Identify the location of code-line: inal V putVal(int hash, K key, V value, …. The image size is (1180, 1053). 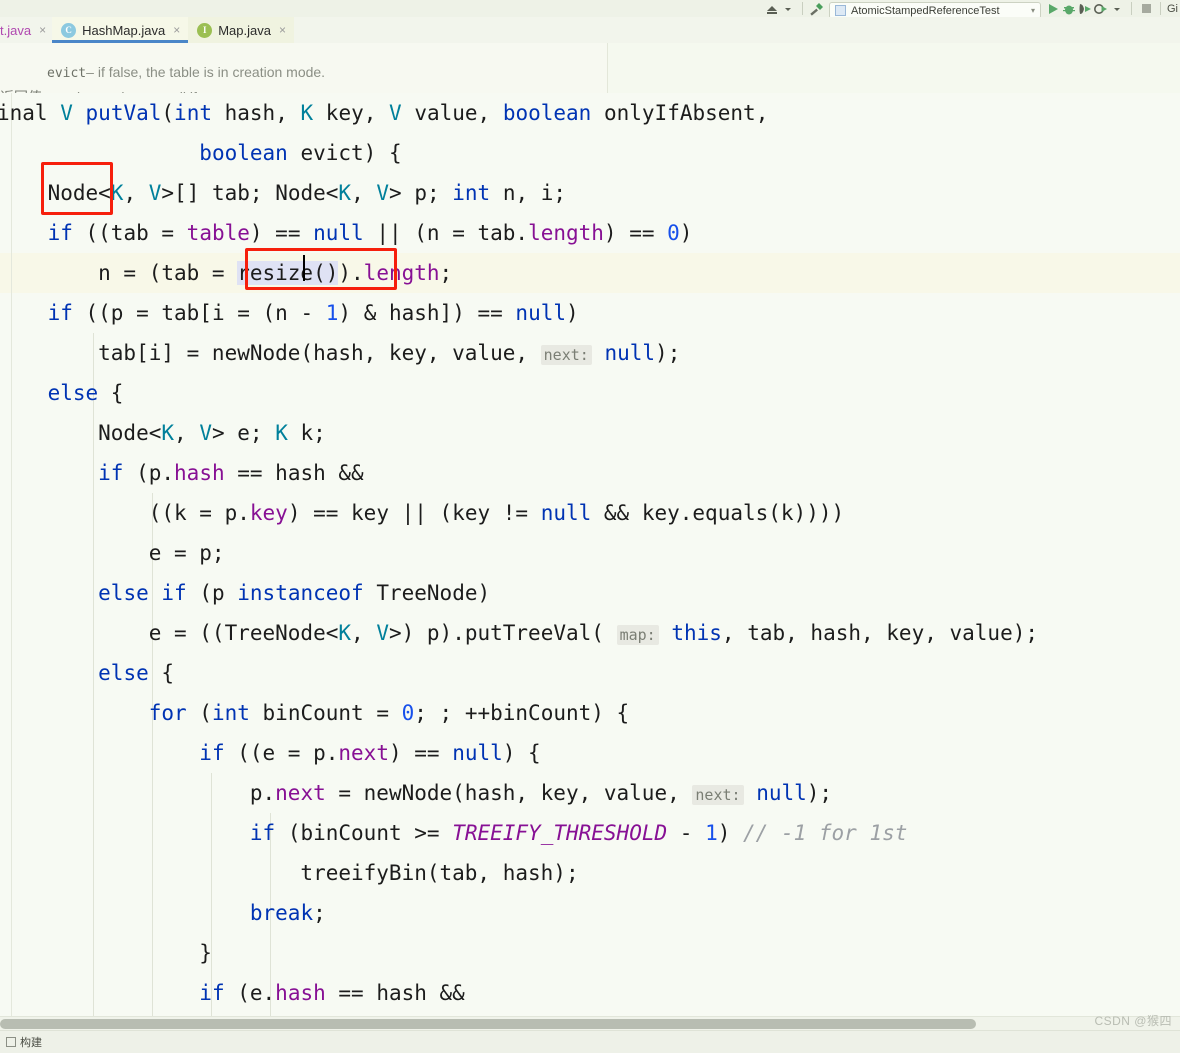
(384, 113).